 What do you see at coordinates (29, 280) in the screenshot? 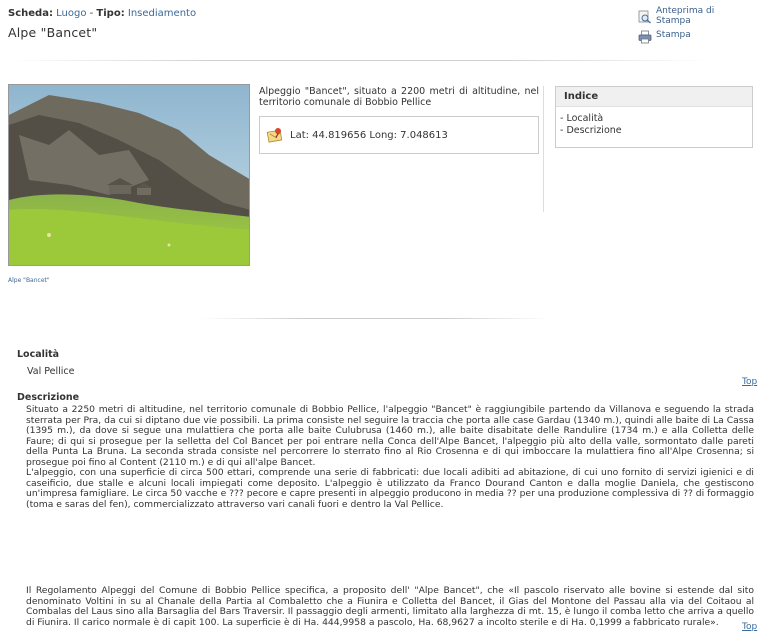
I see `photo-caption: Alpe "Bancet"` at bounding box center [29, 280].